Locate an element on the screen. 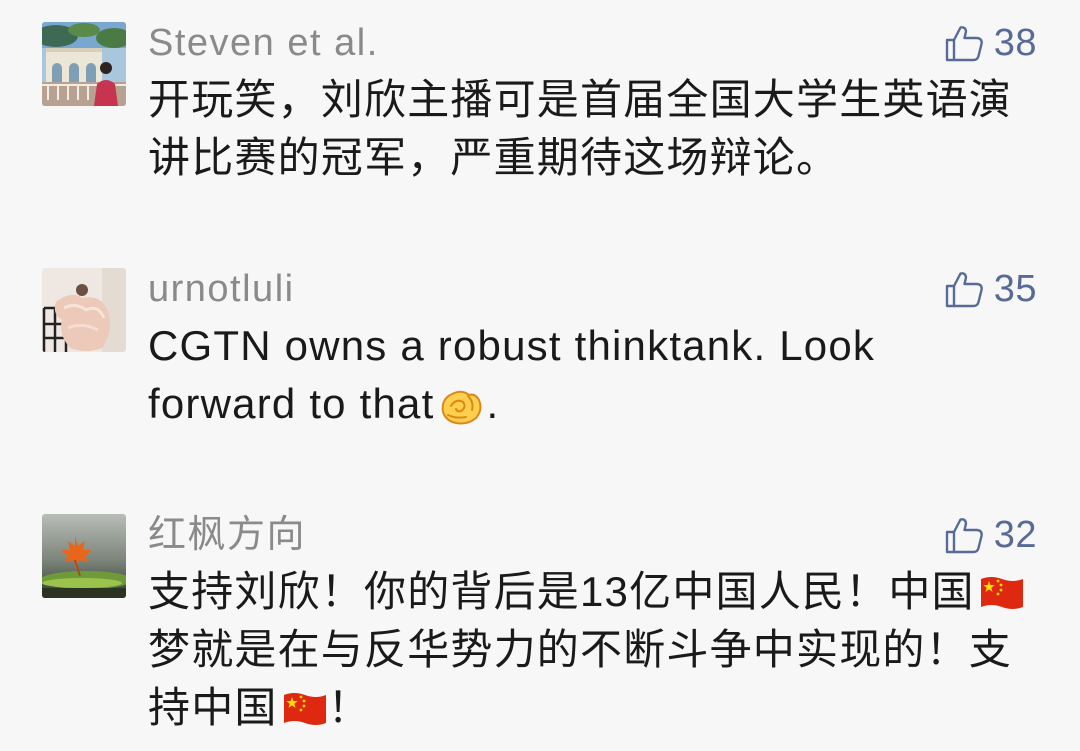 This screenshot has width=1080, height=751. comment-text-segment: 开玩笑，刘欣主播可是首届全国大学生英语演 is located at coordinates (580, 99).